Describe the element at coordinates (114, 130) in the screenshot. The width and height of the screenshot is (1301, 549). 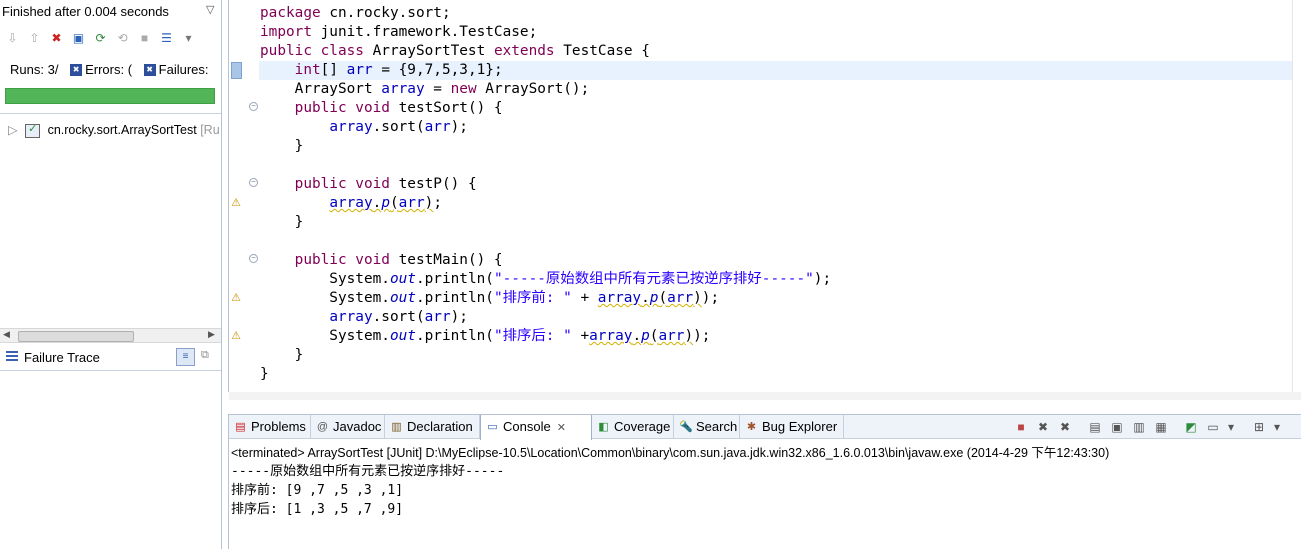
I see `test-tree-item: ▷ cn.rocky.sort.ArraySortTest [Ru` at that location.